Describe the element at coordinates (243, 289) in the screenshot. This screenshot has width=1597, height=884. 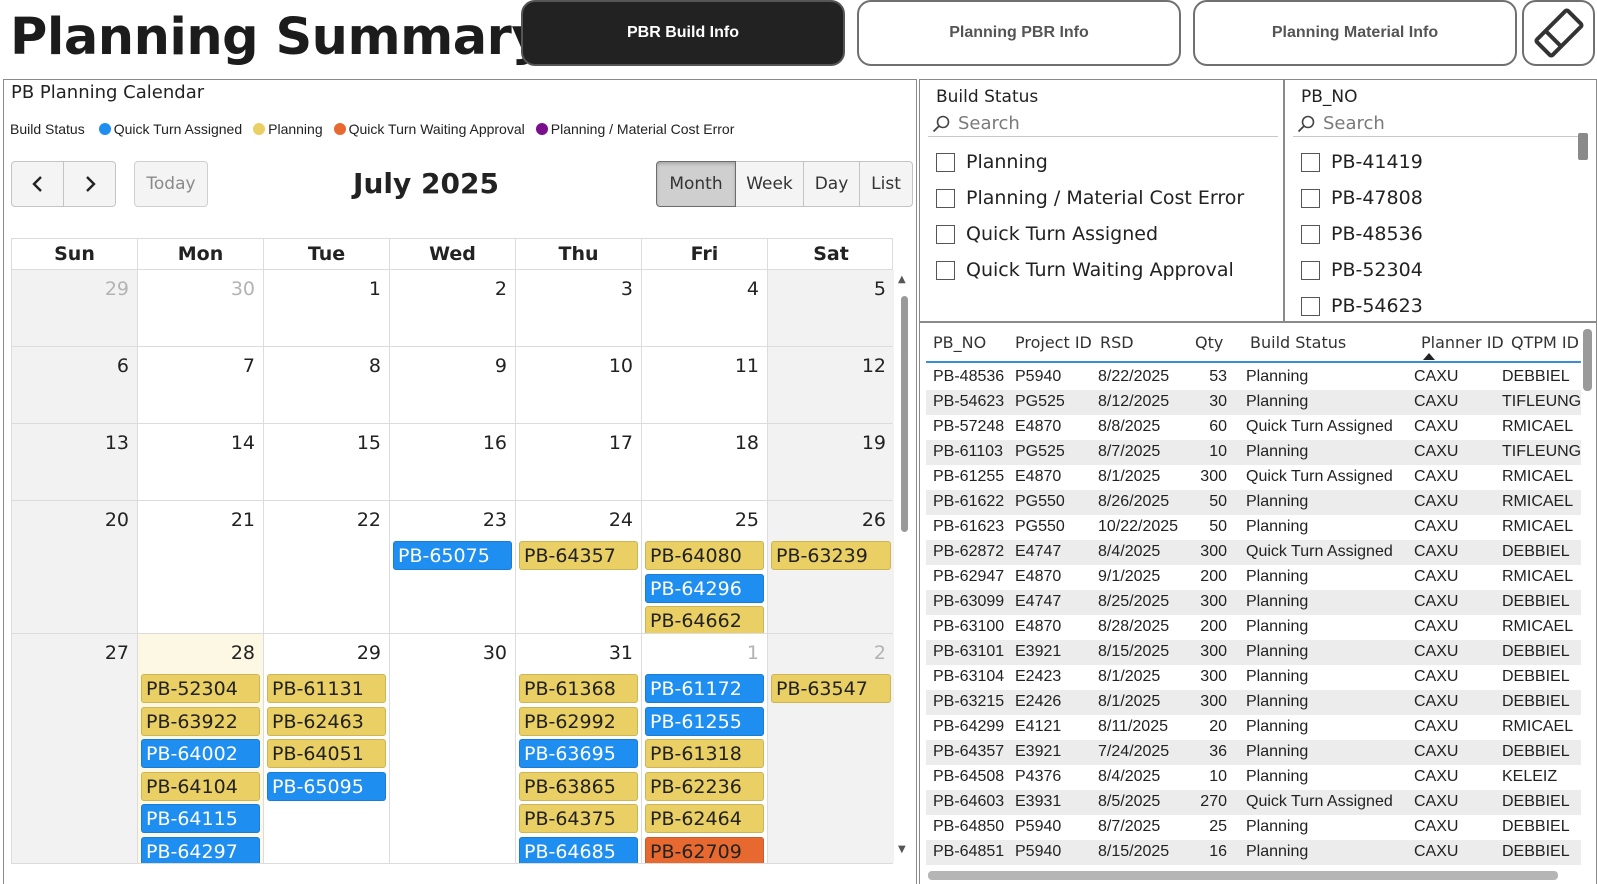
I see `day-number: 30` at that location.